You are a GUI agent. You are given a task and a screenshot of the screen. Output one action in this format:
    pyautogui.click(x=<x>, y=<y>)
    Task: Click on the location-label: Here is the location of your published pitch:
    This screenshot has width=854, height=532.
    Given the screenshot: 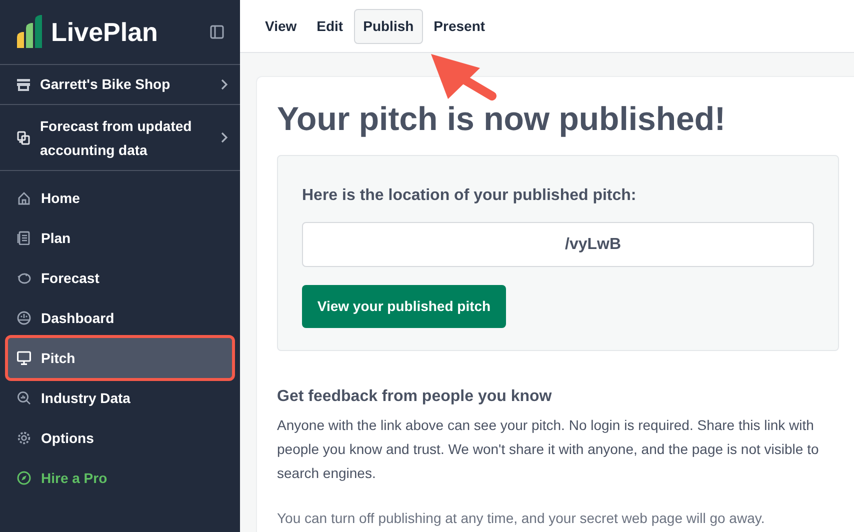 What is the action you would take?
    pyautogui.click(x=470, y=196)
    